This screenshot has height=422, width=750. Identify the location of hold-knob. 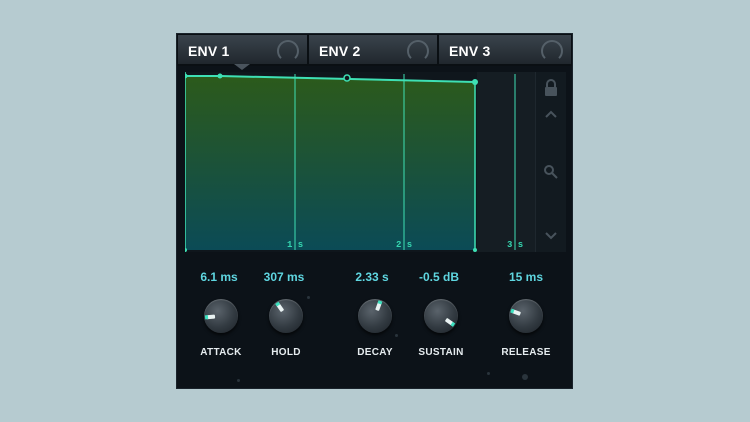
(286, 316).